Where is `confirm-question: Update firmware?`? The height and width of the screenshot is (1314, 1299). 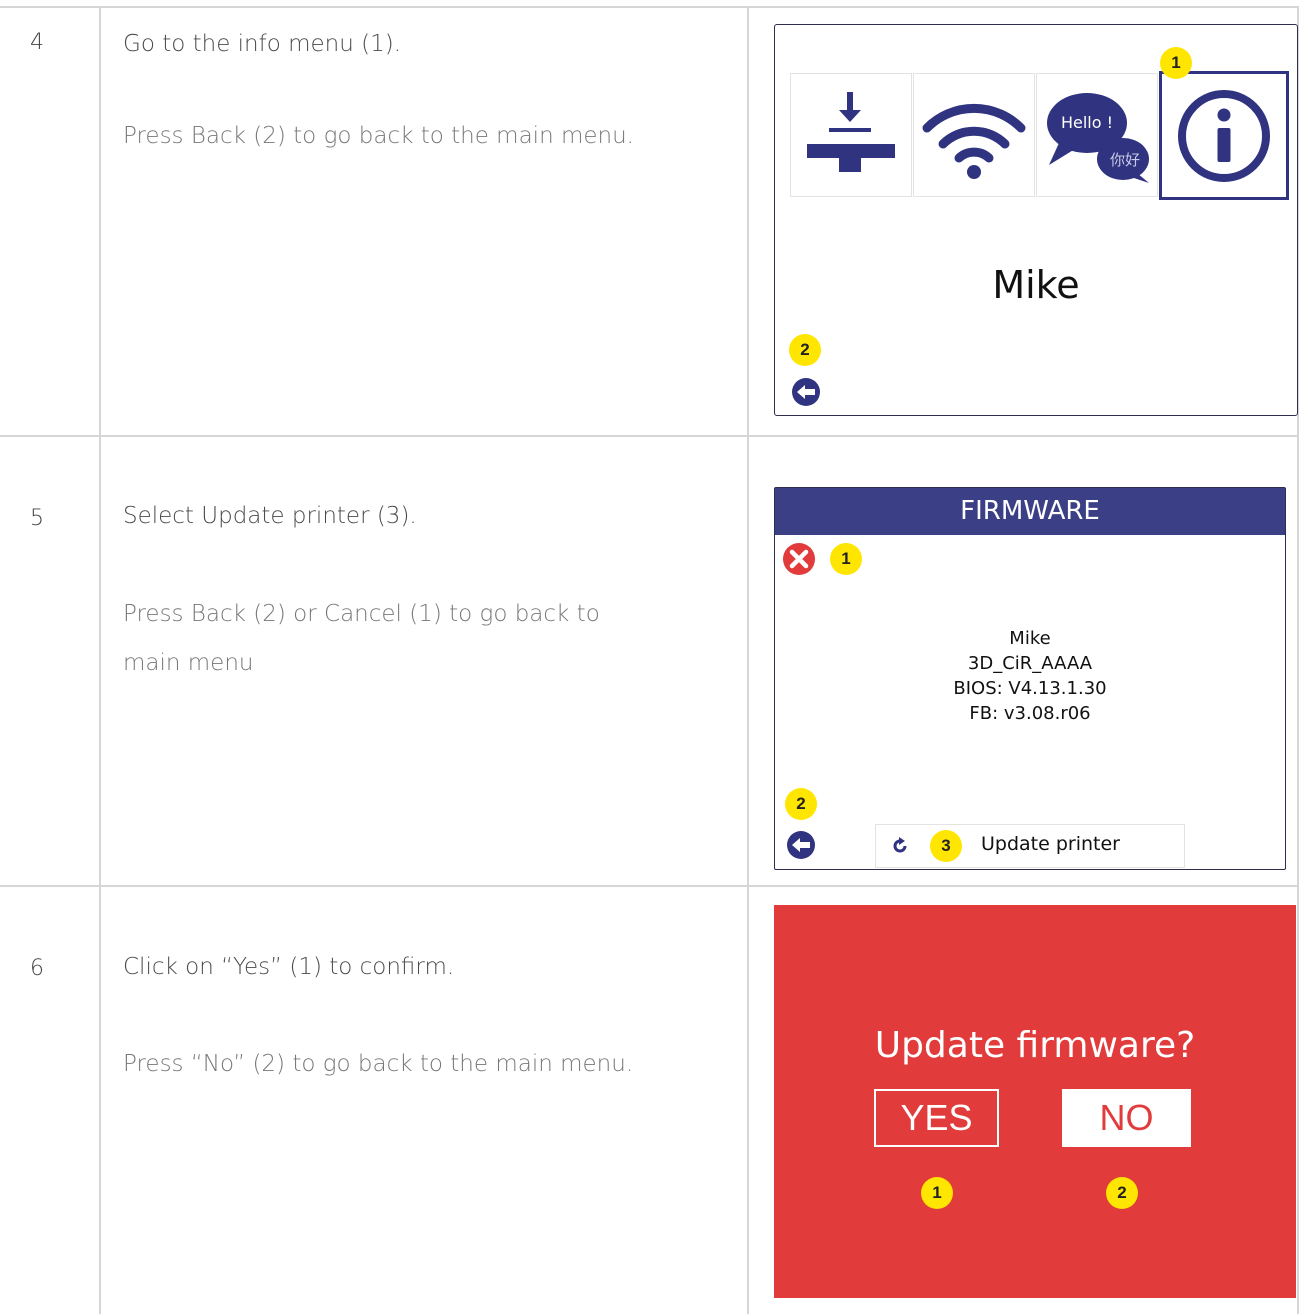 confirm-question: Update firmware? is located at coordinates (1035, 1045).